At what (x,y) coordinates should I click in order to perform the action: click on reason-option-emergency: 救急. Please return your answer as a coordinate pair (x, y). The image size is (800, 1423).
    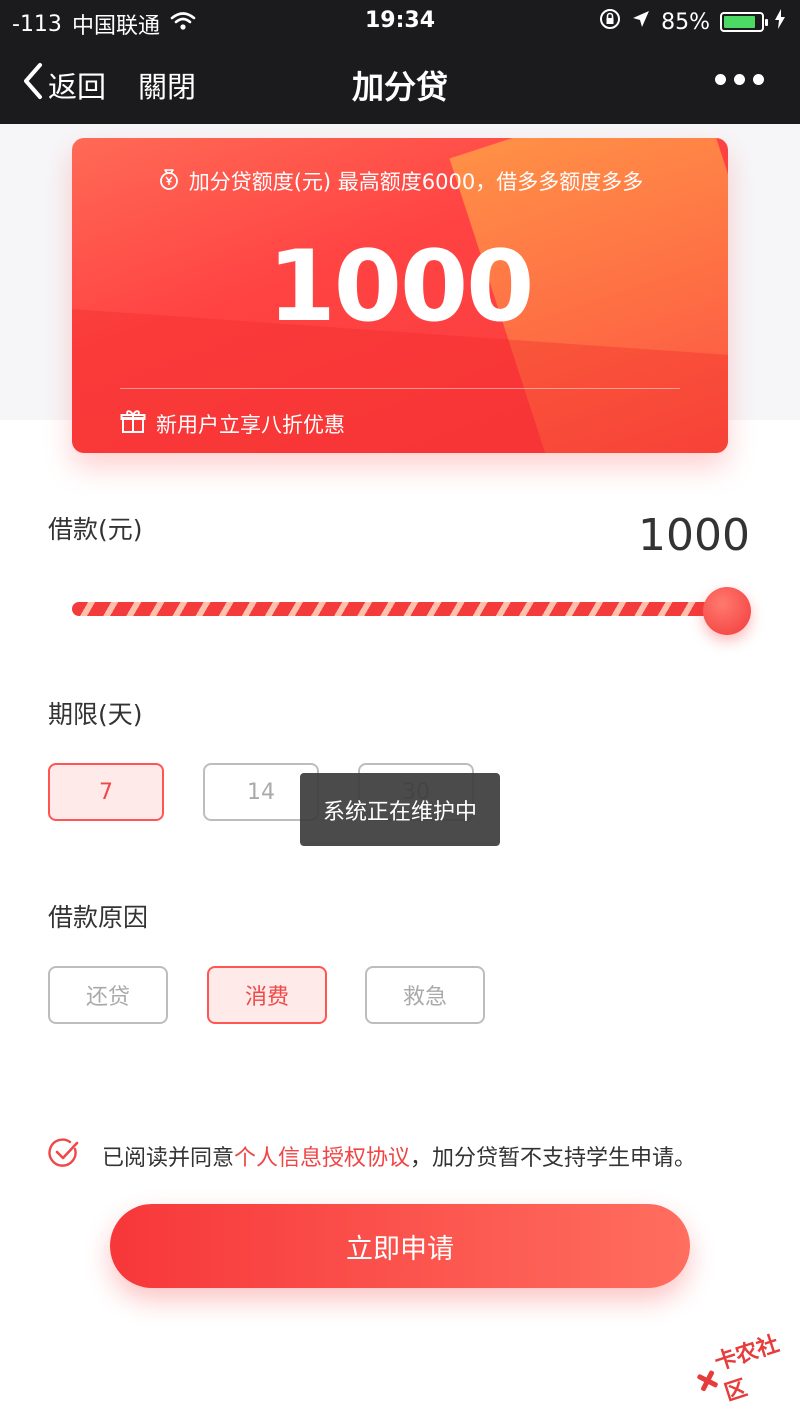
    Looking at the image, I should click on (425, 995).